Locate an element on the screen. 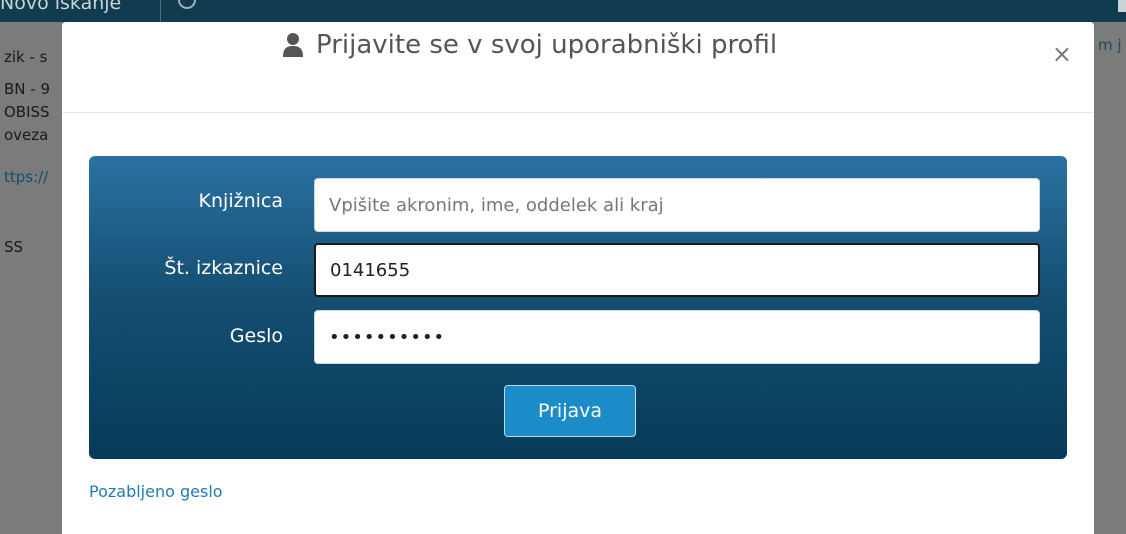 The height and width of the screenshot is (534, 1126). background-text-line: oveza is located at coordinates (26, 135).